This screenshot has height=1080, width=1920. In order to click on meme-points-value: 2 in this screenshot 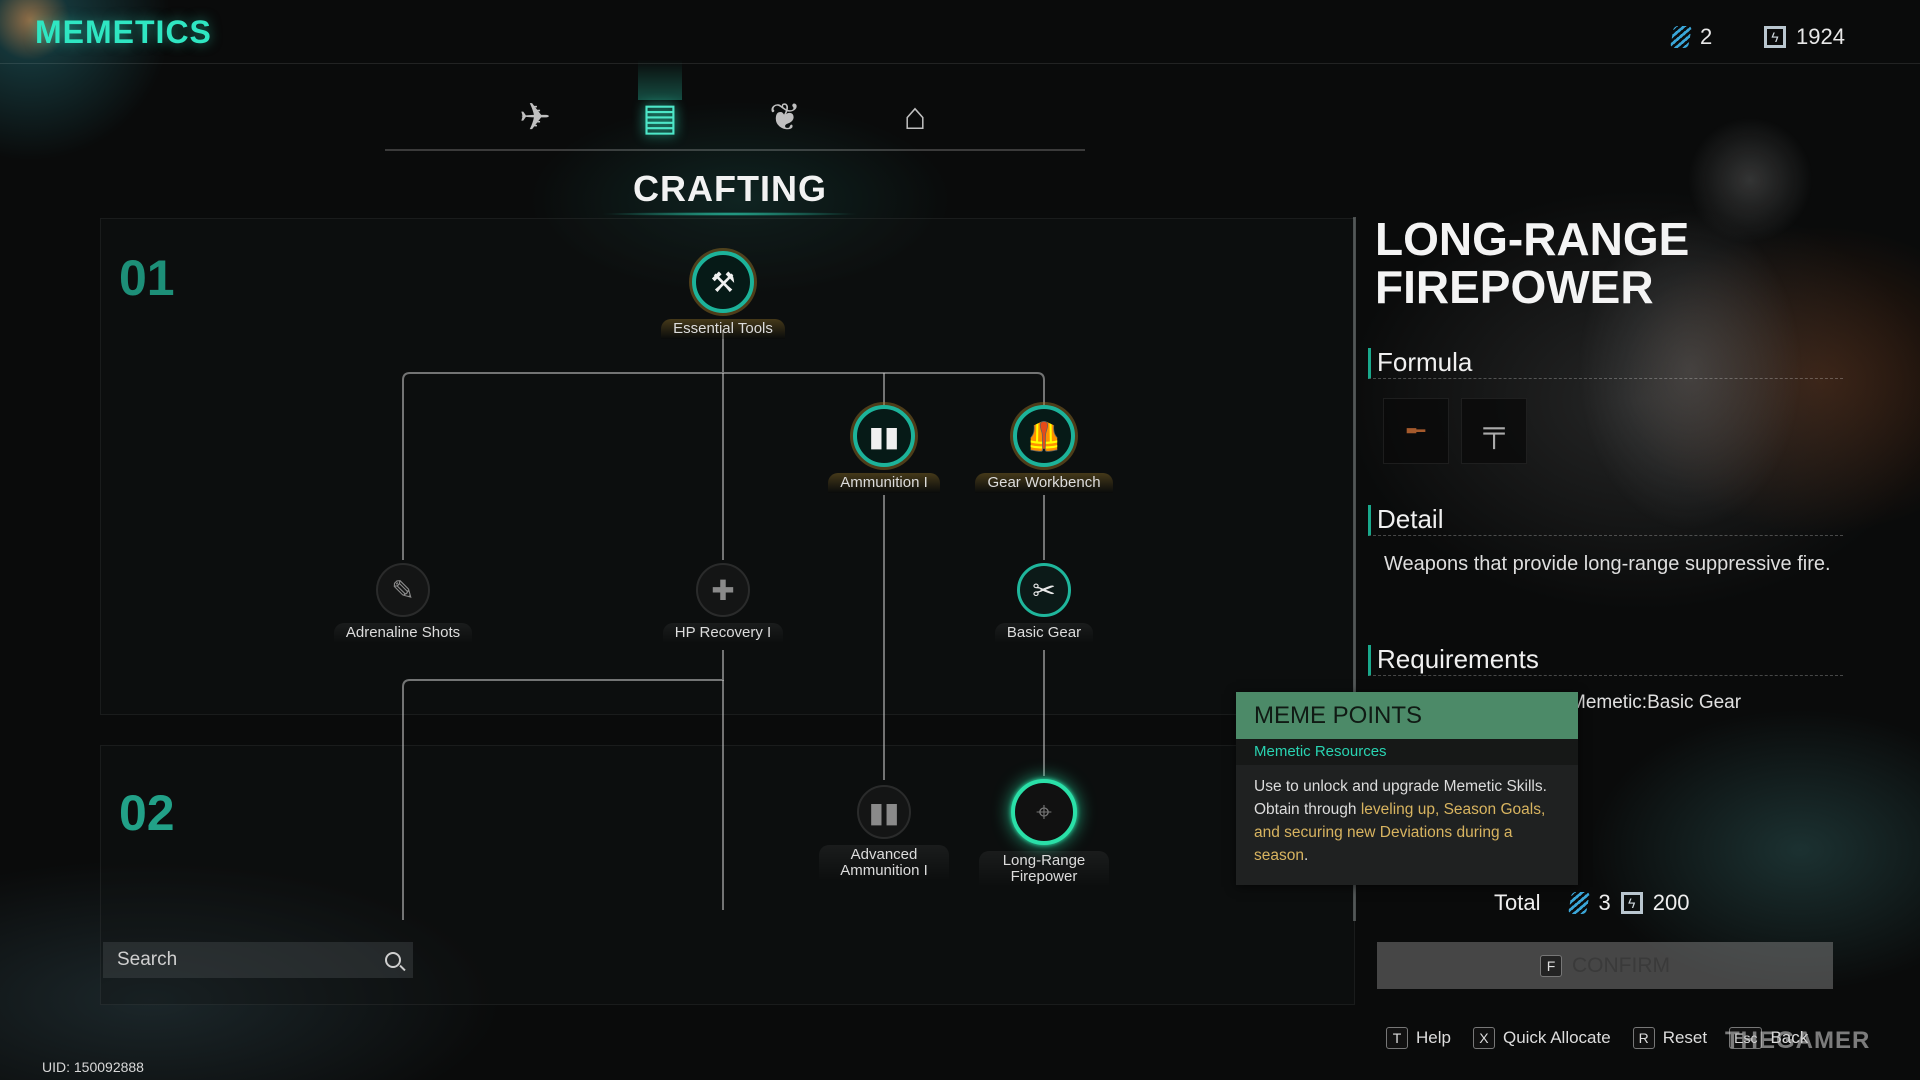, I will do `click(1706, 36)`.